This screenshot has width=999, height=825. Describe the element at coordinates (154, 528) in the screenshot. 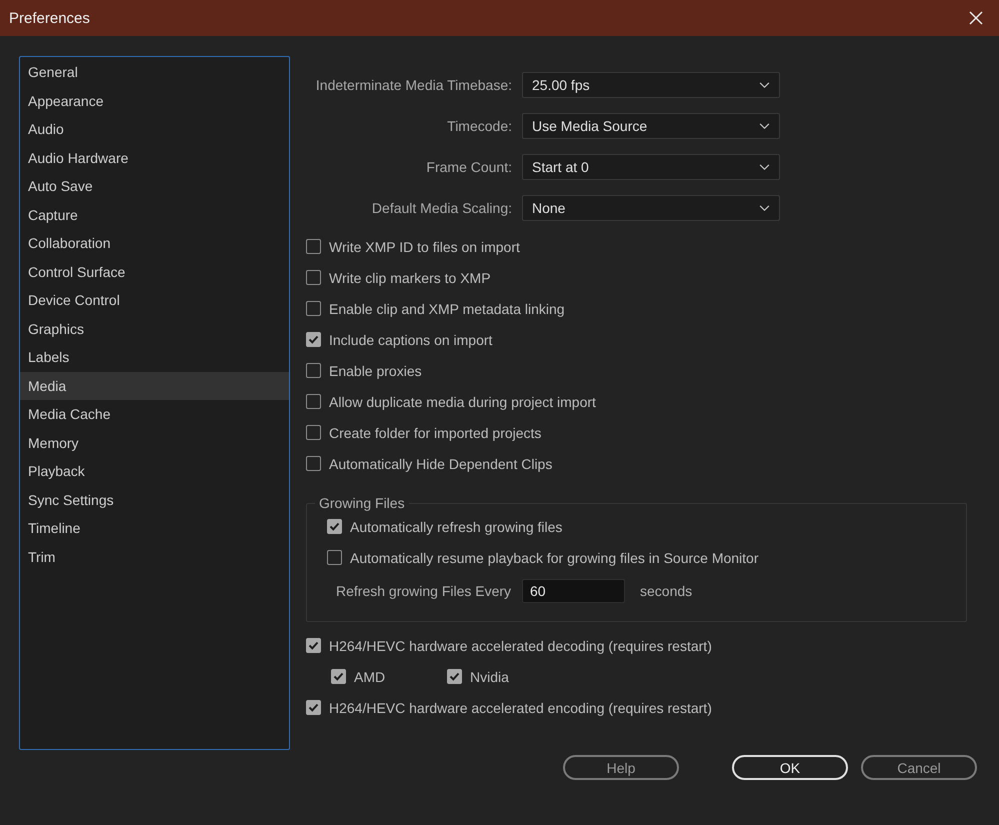

I see `sidebar-item: Timeline` at that location.